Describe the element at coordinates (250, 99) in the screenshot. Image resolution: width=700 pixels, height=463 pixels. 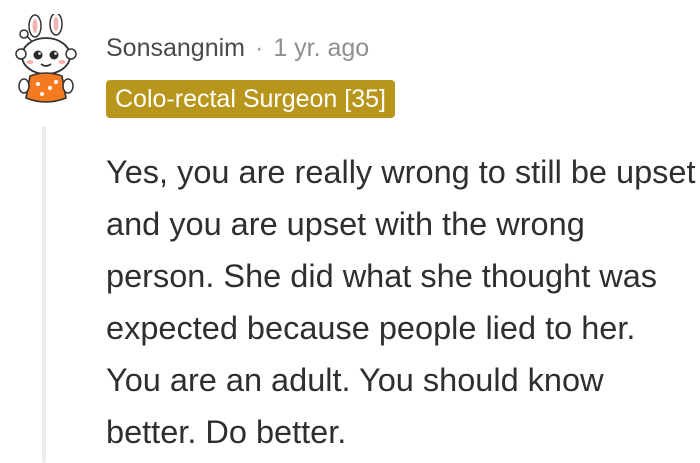
I see `user-flair-badge: Colo-rectal Surgeon [35]` at that location.